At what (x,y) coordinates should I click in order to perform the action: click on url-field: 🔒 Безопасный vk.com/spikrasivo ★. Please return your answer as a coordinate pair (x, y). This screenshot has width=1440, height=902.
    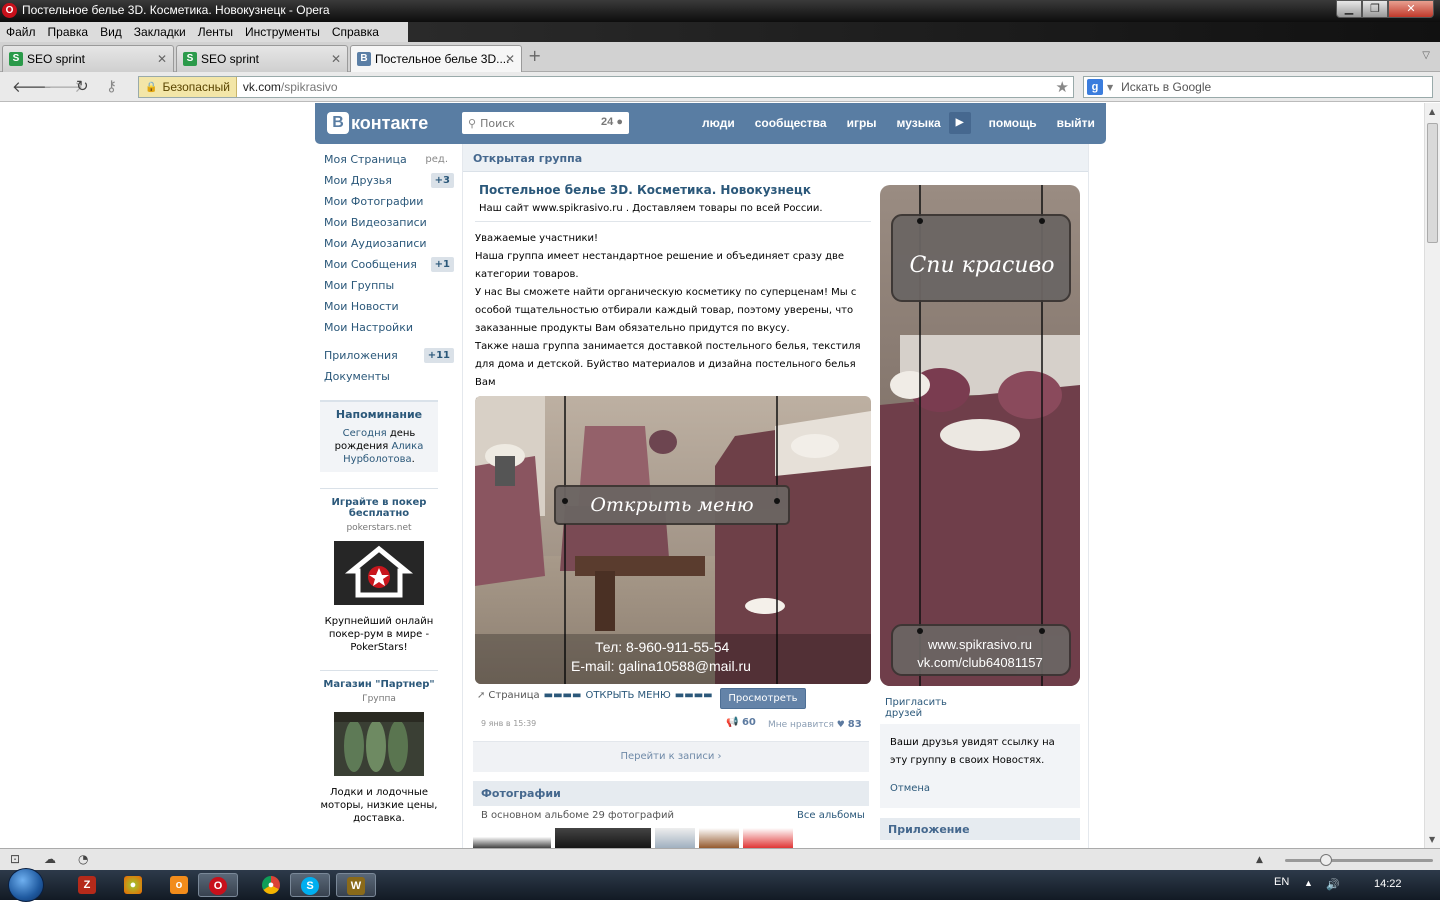
    Looking at the image, I should click on (606, 87).